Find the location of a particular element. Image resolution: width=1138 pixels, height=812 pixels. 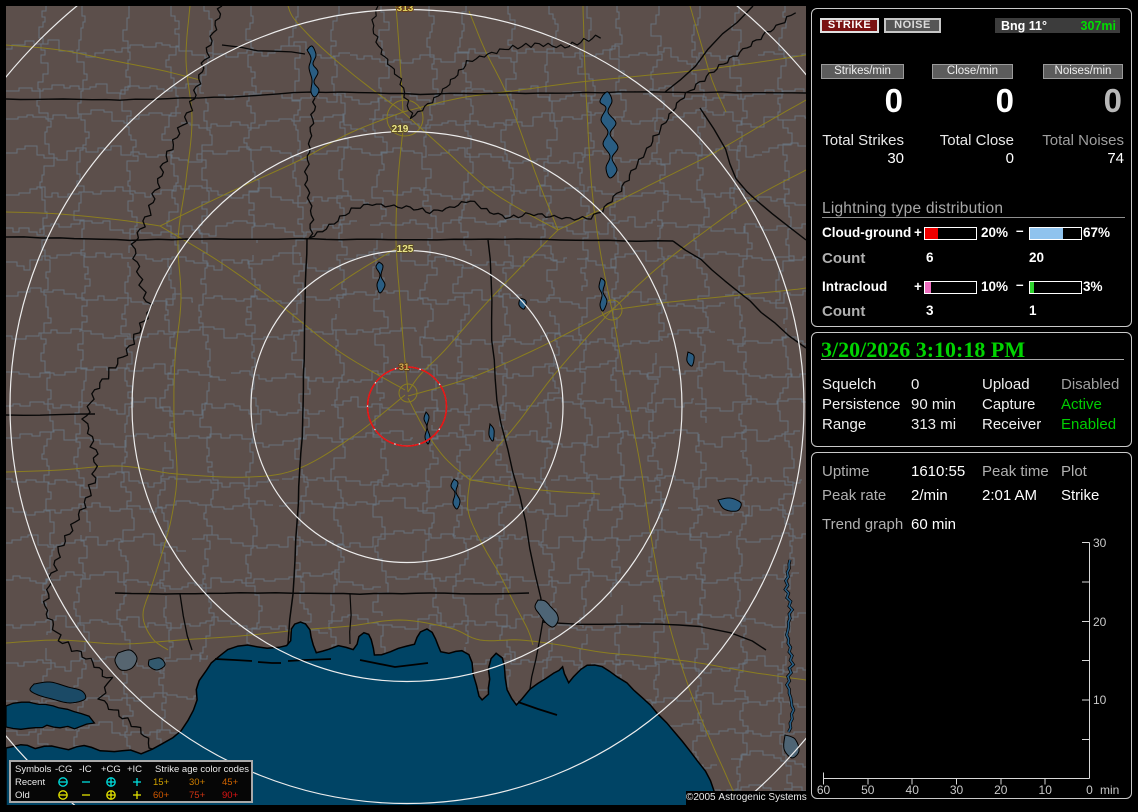

svg-text: 0 is located at coordinates (1089, 790).